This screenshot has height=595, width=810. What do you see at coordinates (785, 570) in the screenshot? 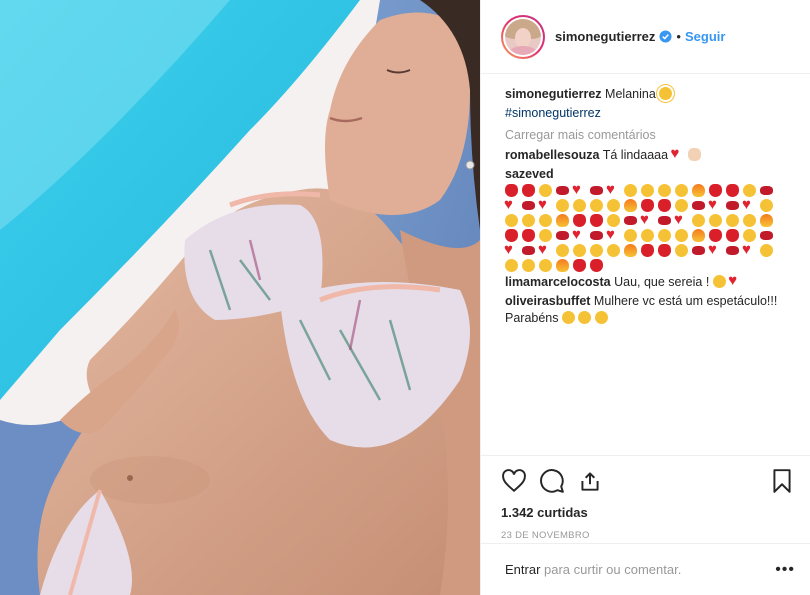
I see `more-options-icon: •••` at bounding box center [785, 570].